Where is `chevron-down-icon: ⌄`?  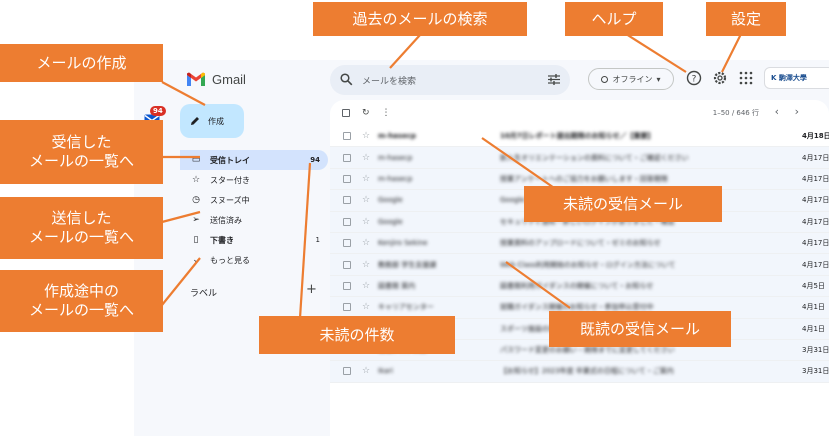
chevron-down-icon: ⌄ is located at coordinates (196, 260).